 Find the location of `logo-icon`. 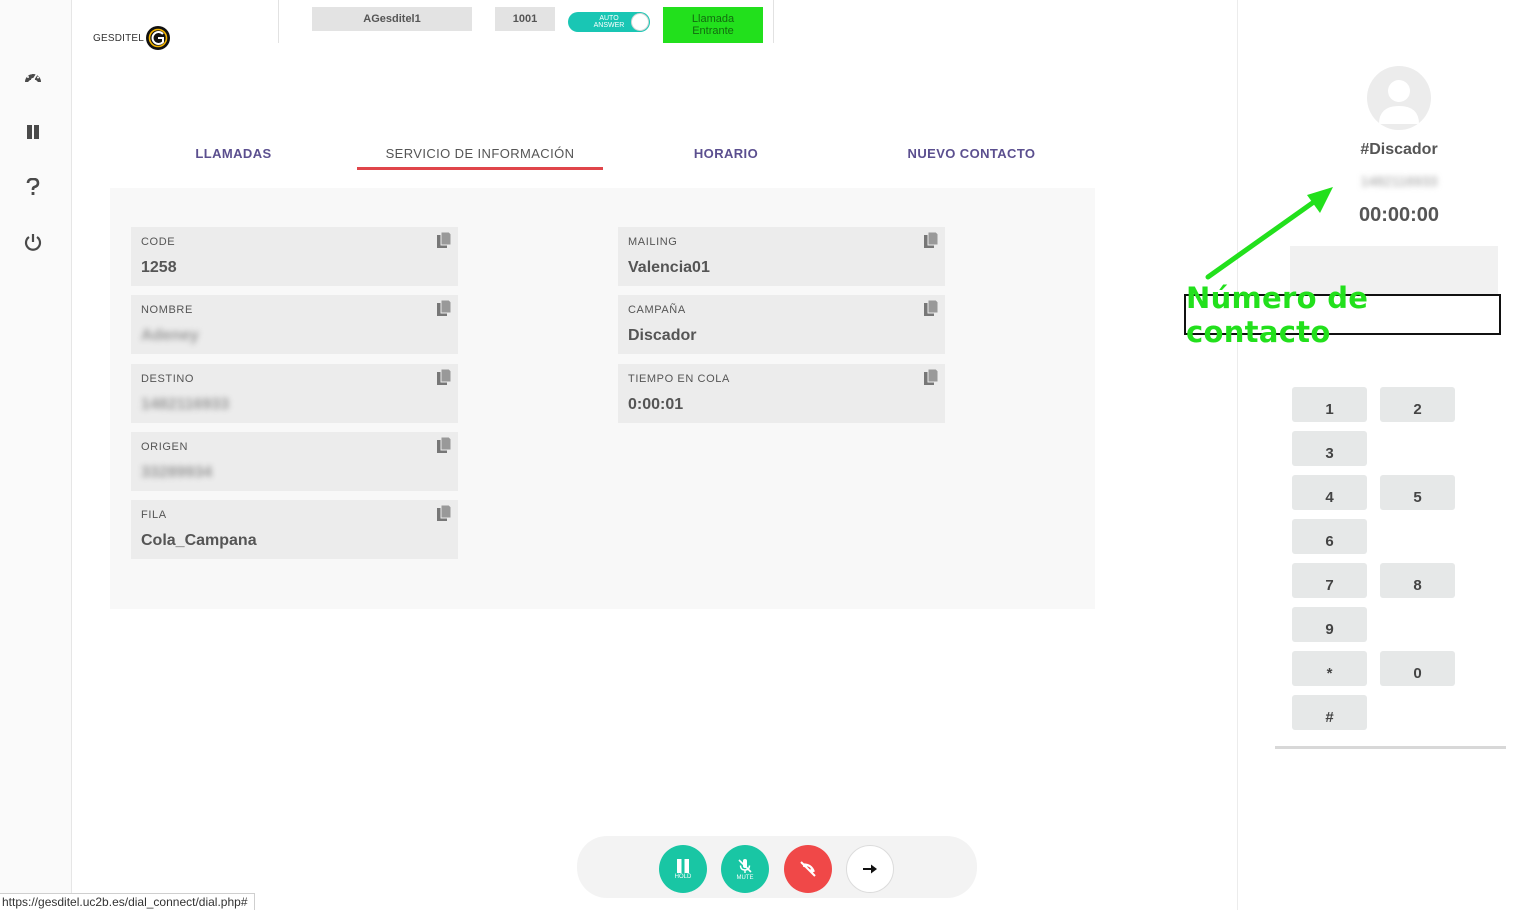

logo-icon is located at coordinates (158, 38).